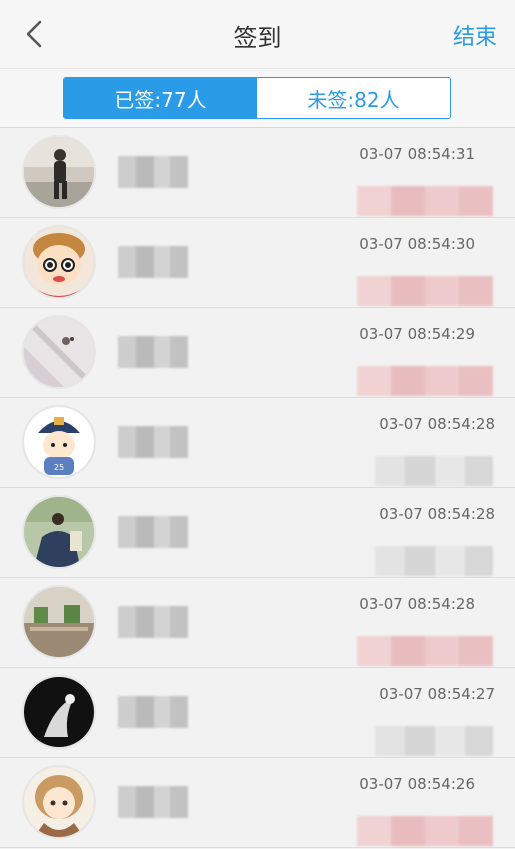  I want to click on avatar-photo-light, so click(59, 352).